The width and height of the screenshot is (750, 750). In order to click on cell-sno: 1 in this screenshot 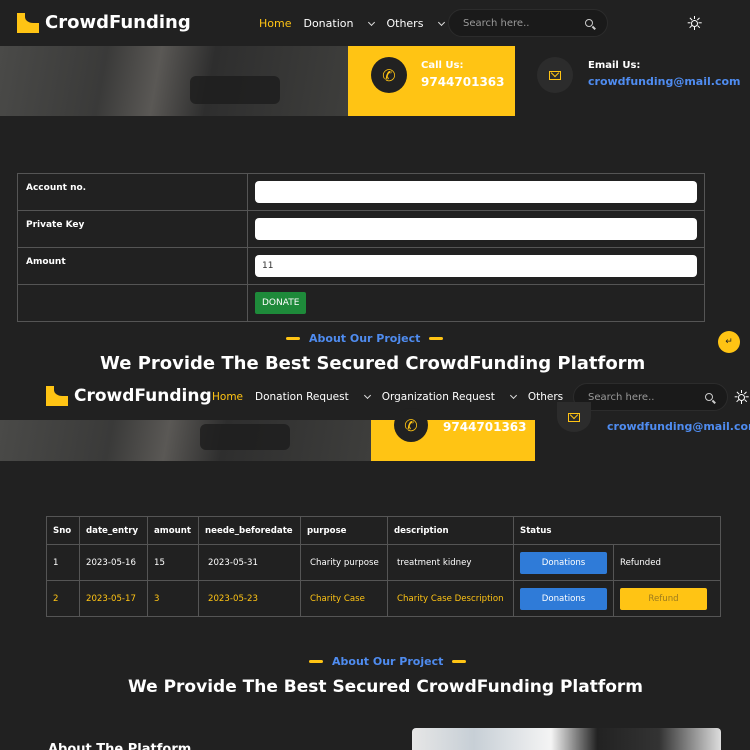, I will do `click(63, 562)`.